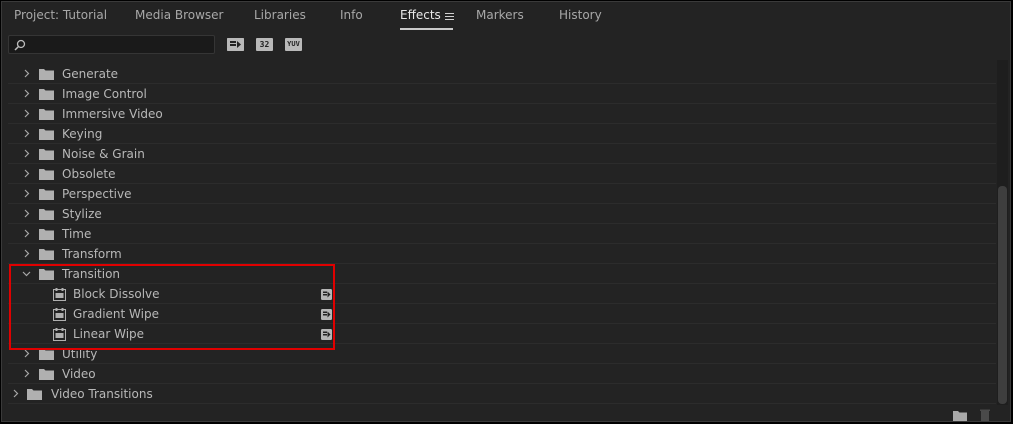  Describe the element at coordinates (80, 354) in the screenshot. I see `folder-label: Utility` at that location.